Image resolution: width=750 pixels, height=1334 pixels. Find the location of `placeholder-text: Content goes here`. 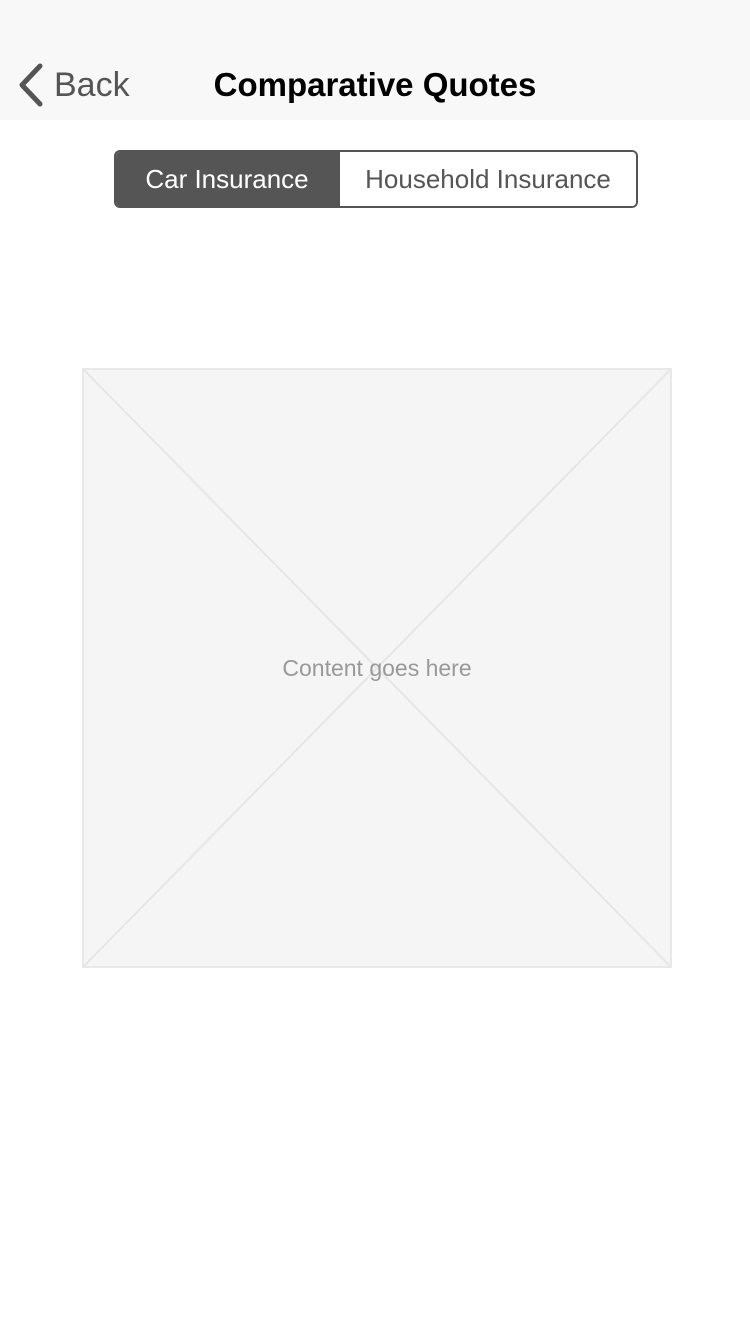

placeholder-text: Content goes here is located at coordinates (377, 668).